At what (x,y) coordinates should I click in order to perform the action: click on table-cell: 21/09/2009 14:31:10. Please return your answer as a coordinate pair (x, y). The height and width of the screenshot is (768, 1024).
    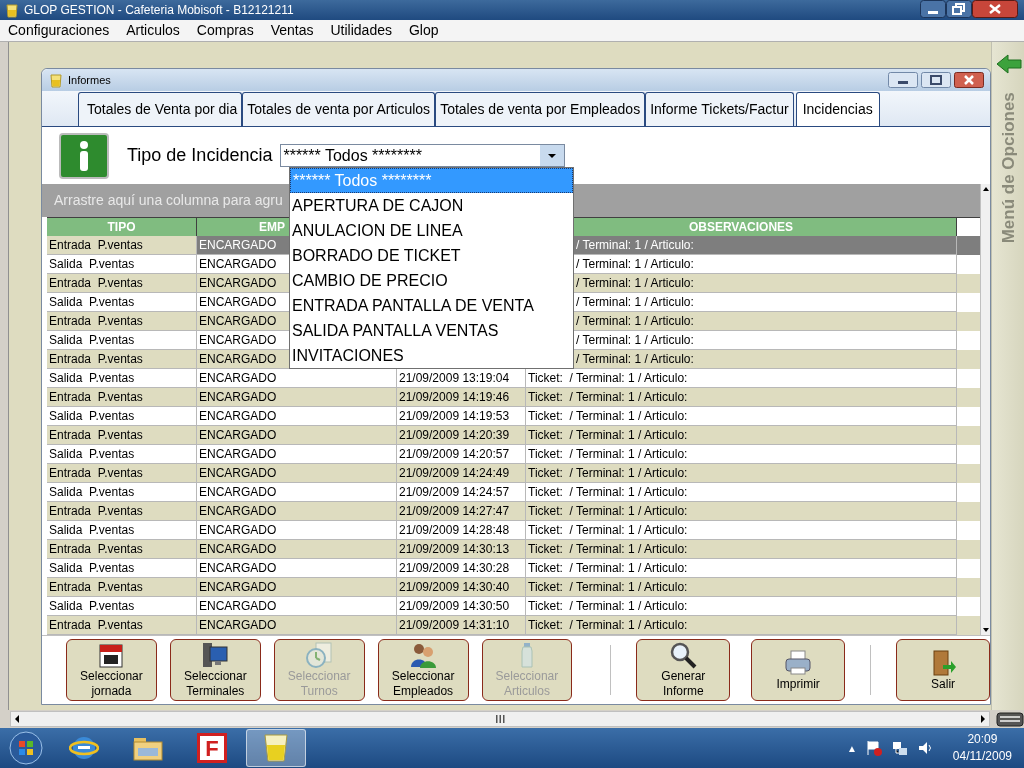
    Looking at the image, I should click on (461, 625).